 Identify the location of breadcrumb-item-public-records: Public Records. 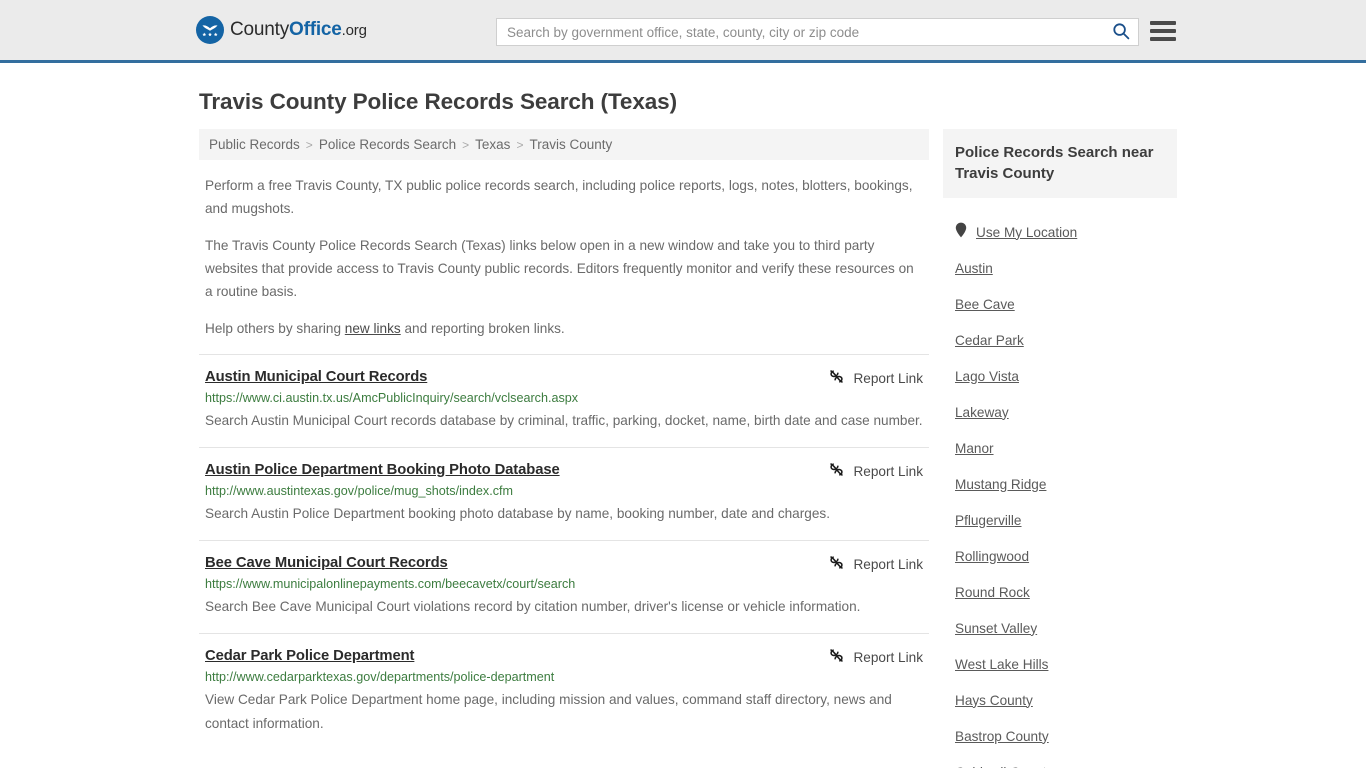
(254, 144).